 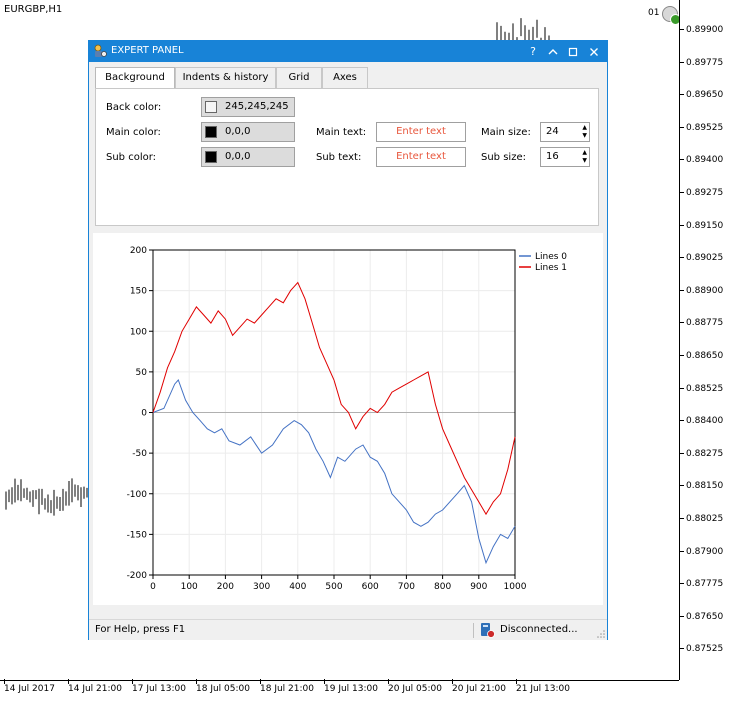 I want to click on back-color-swatch, so click(x=211, y=107).